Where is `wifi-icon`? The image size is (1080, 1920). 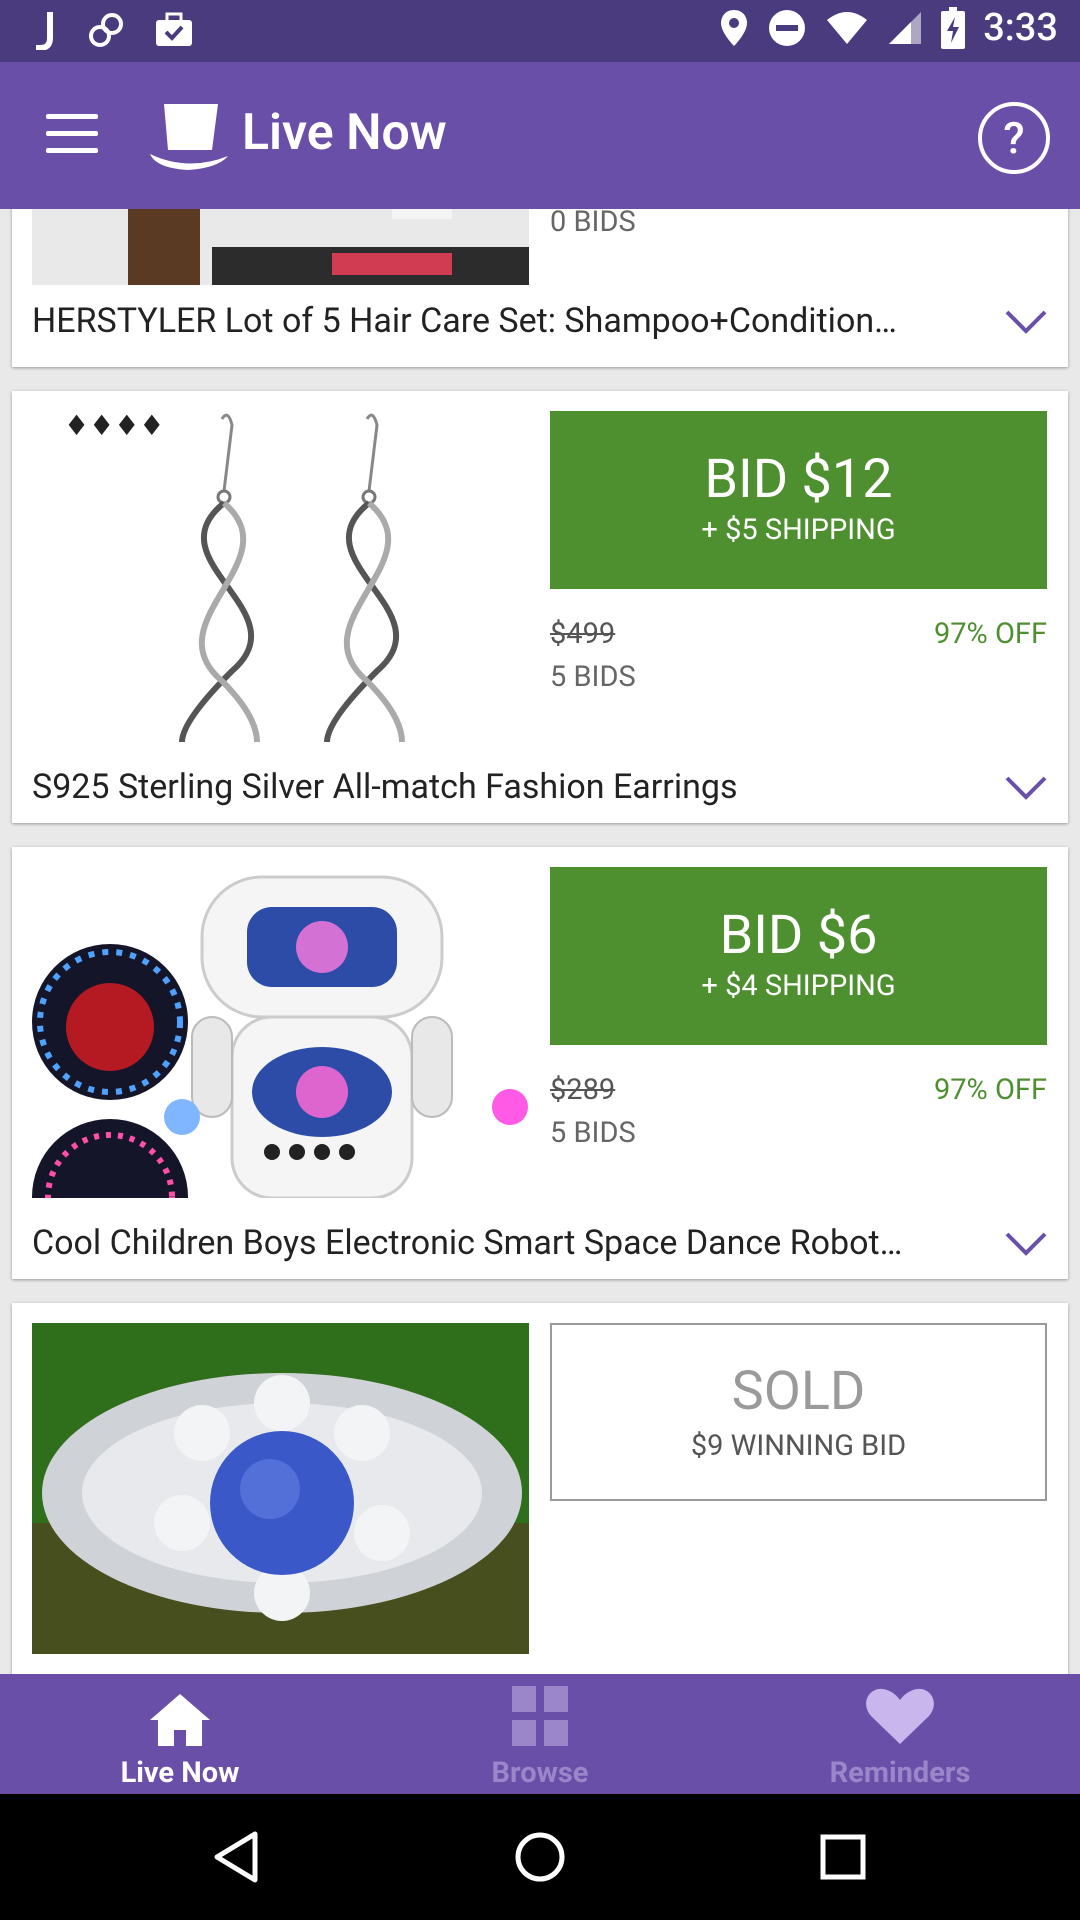
wifi-icon is located at coordinates (847, 28).